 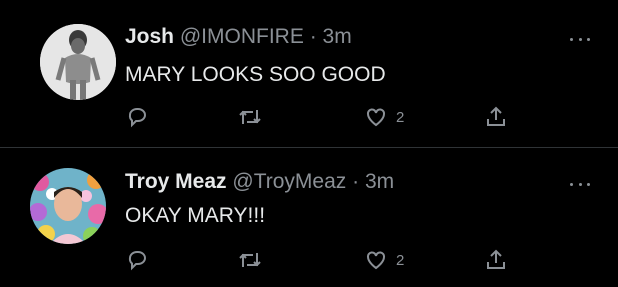 I want to click on display-name: Josh, so click(x=149, y=36).